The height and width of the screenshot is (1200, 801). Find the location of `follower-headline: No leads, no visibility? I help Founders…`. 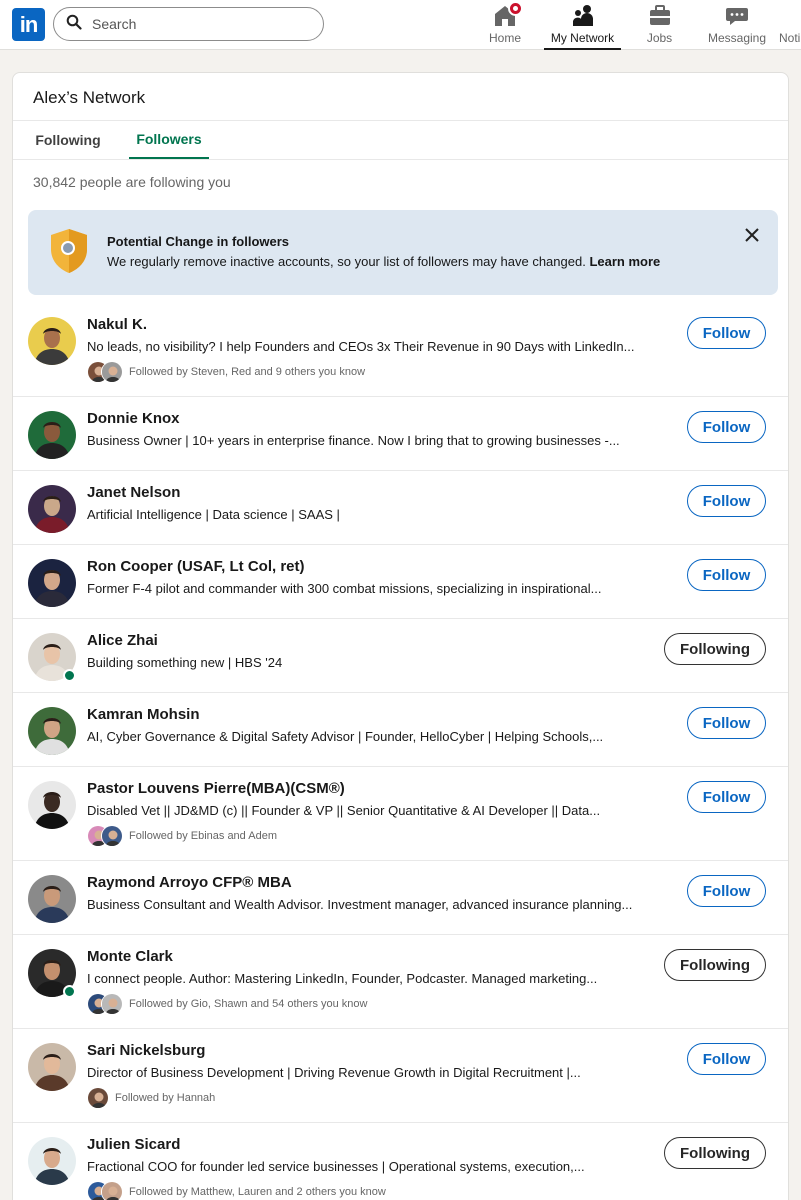

follower-headline: No leads, no visibility? I help Founders… is located at coordinates (361, 346).